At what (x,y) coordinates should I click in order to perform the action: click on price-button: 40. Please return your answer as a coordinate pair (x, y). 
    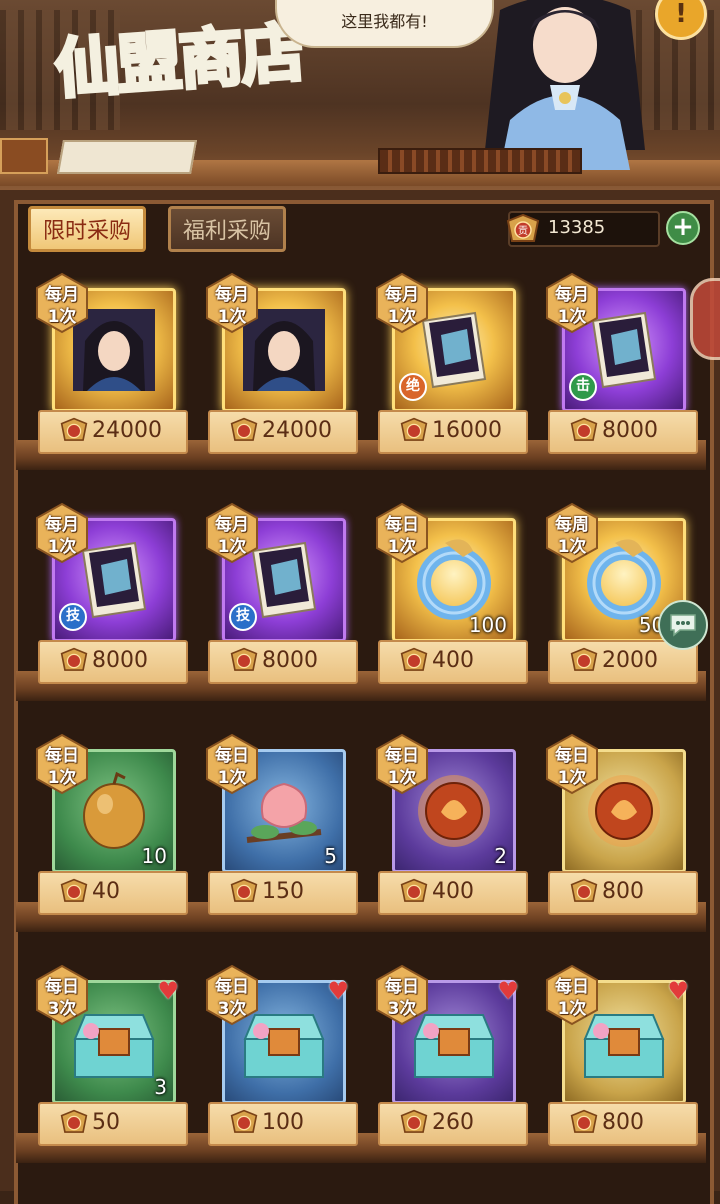
    Looking at the image, I should click on (113, 893).